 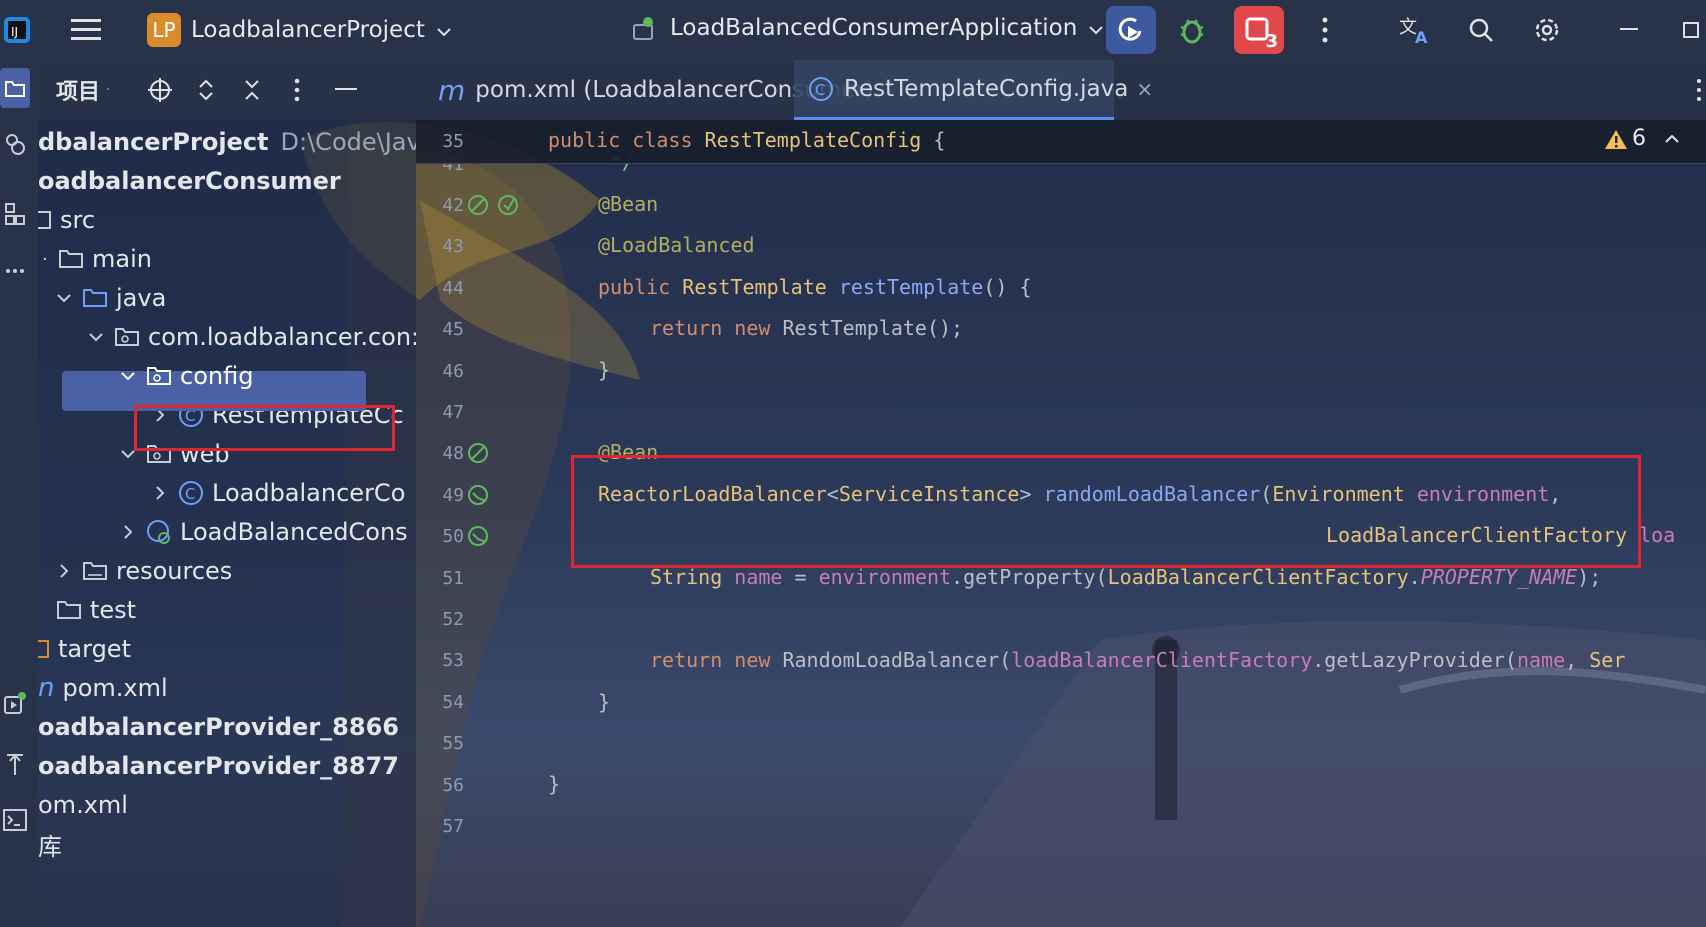 I want to click on settings-icon, so click(x=1547, y=30).